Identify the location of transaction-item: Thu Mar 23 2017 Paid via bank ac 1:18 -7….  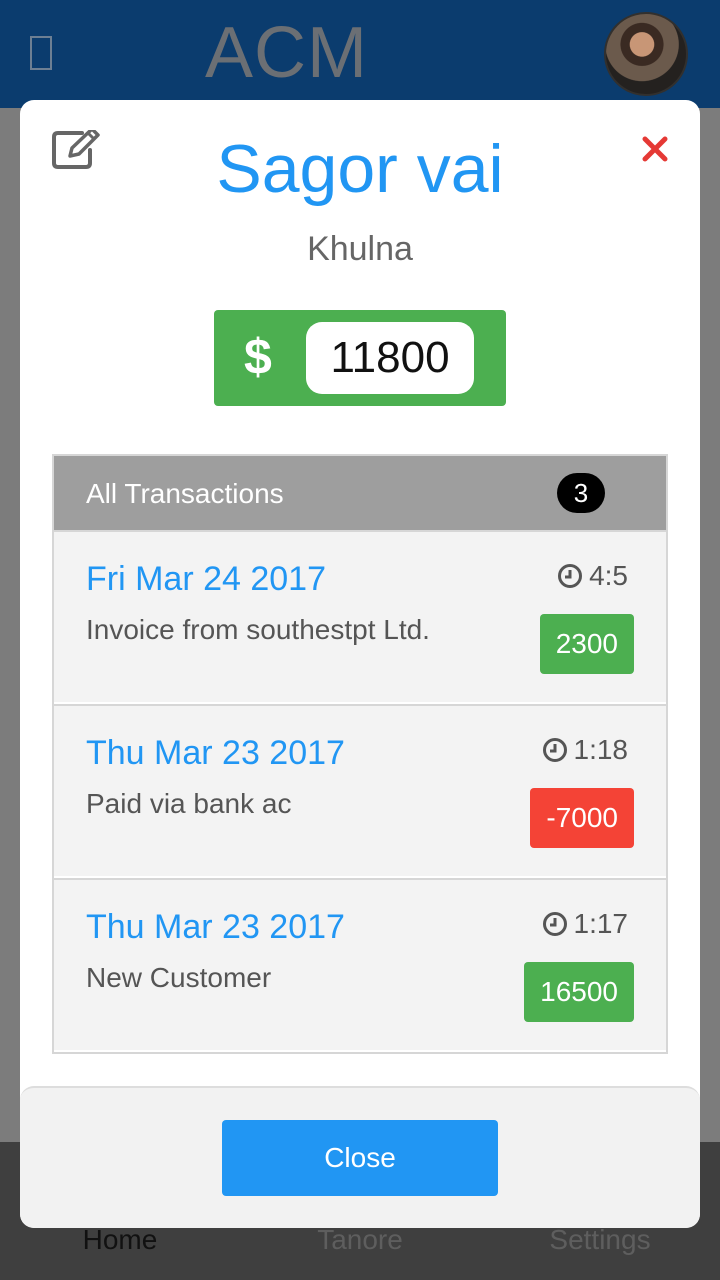
(360, 790).